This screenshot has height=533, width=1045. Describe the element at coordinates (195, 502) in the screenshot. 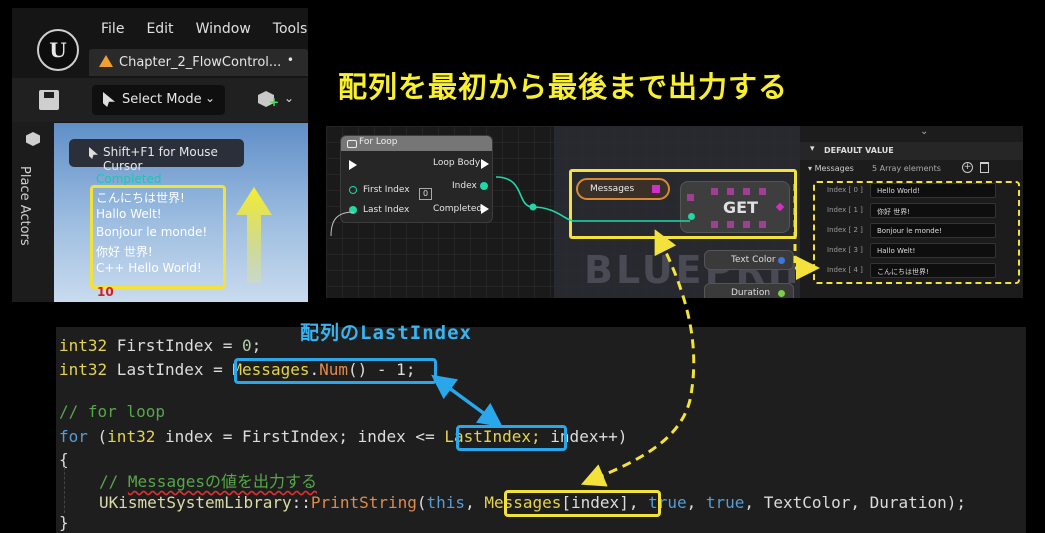

I see `code-class: UKismetSystemLibrary` at that location.